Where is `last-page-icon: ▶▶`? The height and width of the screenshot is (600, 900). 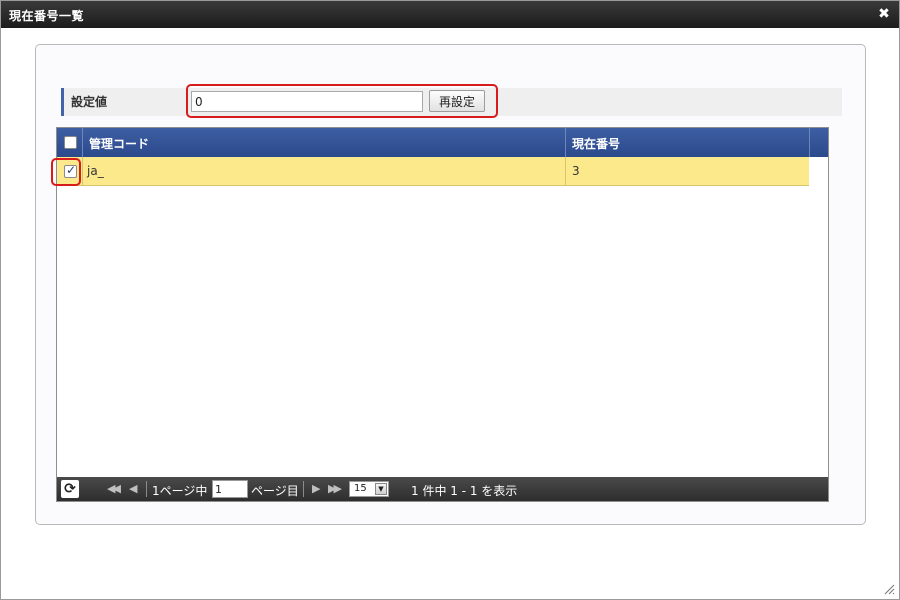 last-page-icon: ▶▶ is located at coordinates (335, 488).